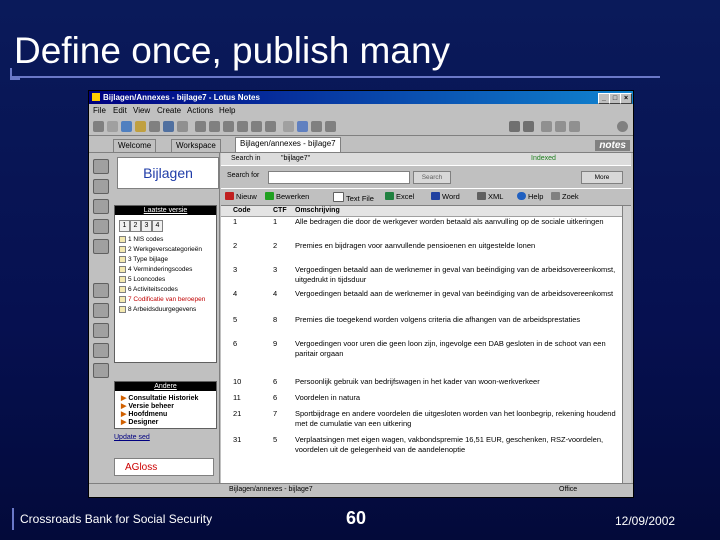 This screenshot has width=720, height=540. I want to click on search-icon, so click(330, 126).